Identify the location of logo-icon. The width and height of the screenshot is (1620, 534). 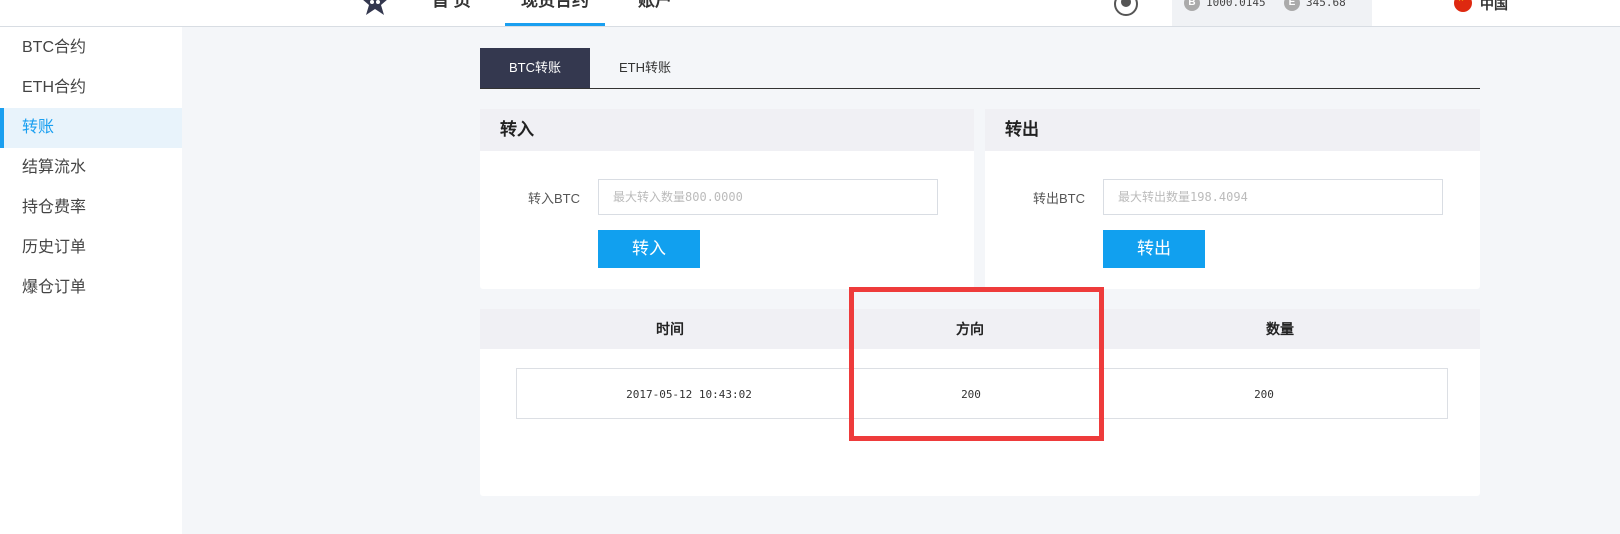
(375, 9).